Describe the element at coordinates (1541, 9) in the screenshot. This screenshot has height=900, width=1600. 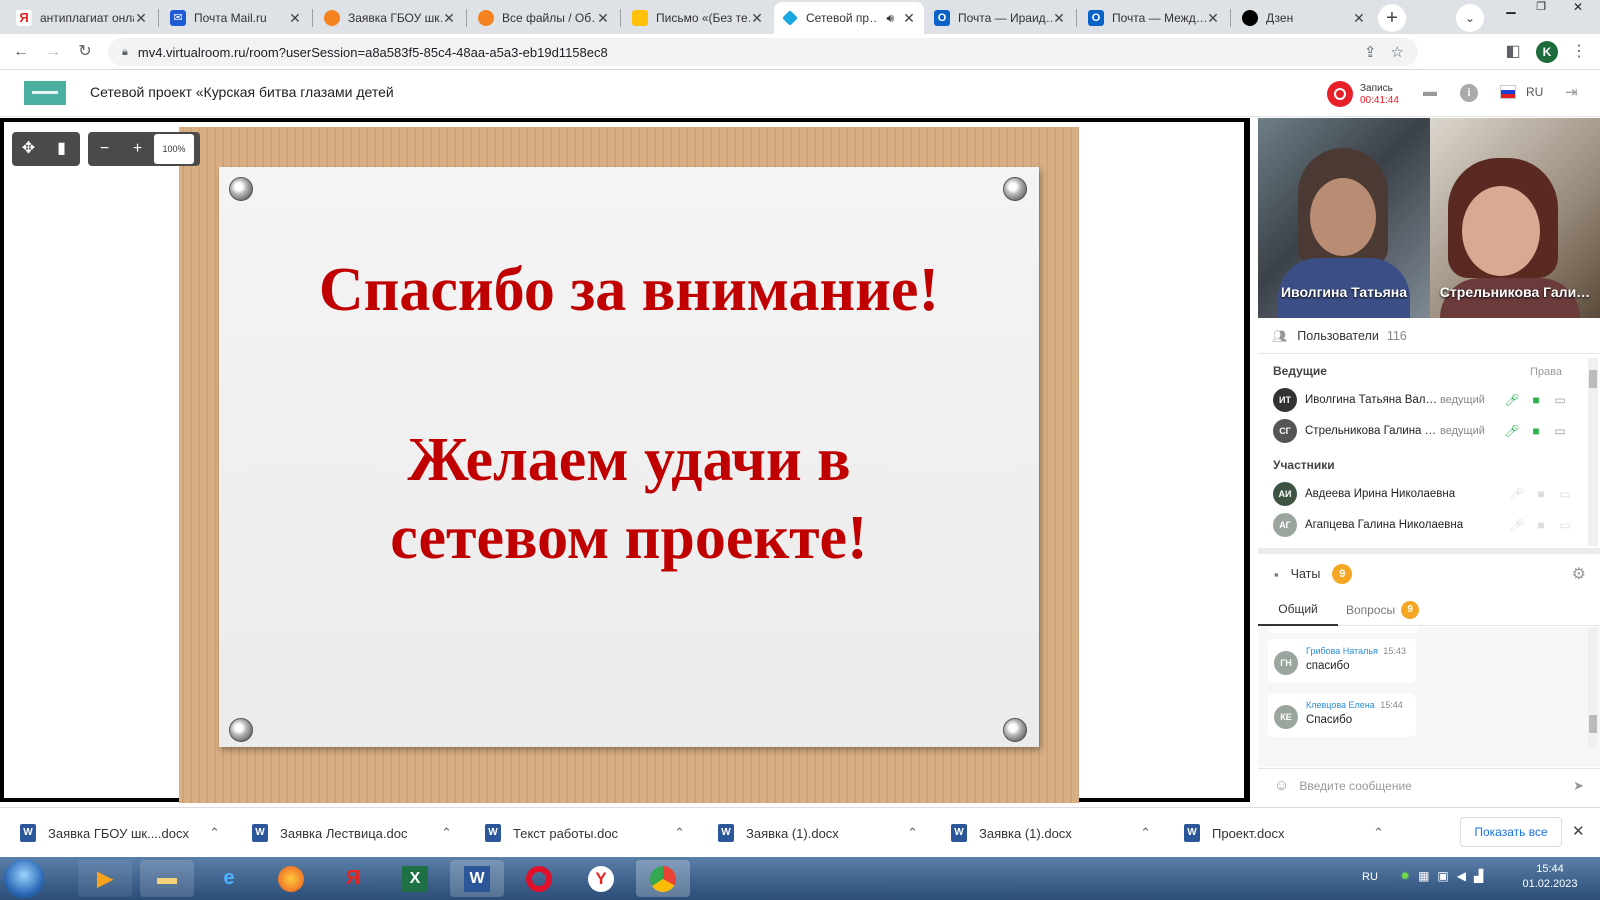
I see `restore-icon: ❐` at that location.